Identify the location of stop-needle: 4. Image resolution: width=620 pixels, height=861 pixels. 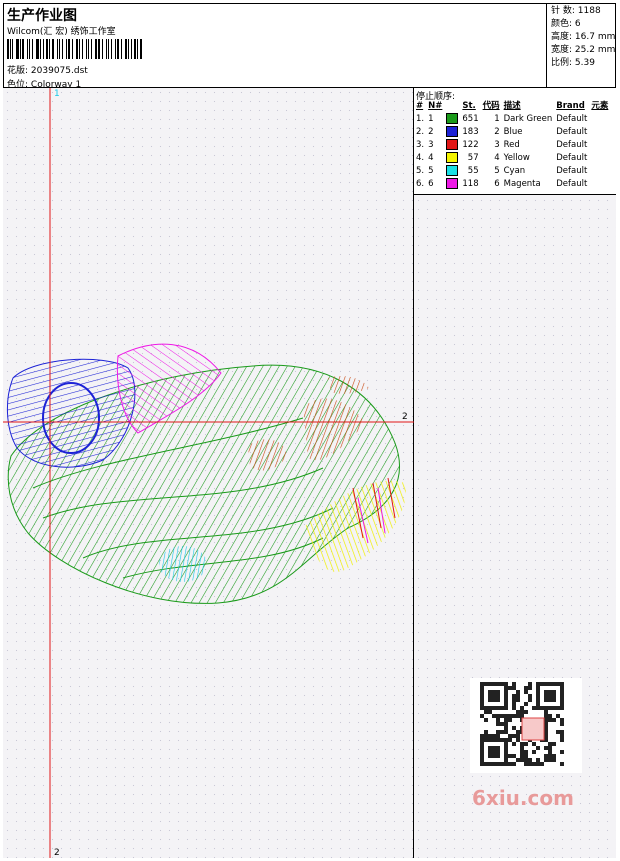
(431, 158).